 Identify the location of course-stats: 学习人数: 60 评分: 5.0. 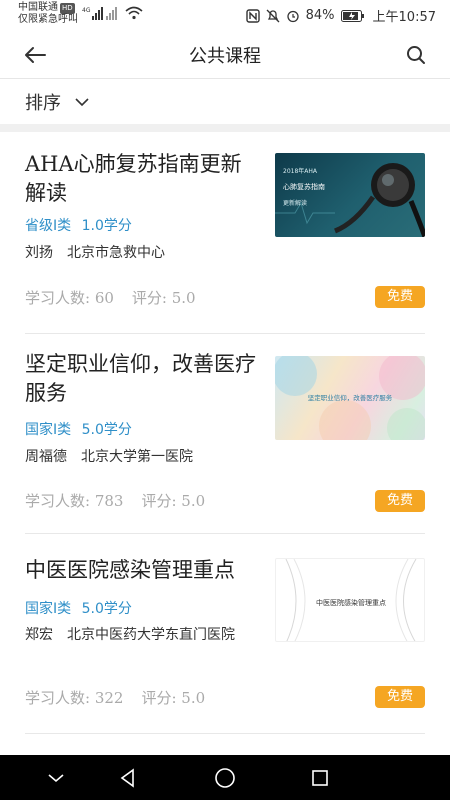
(110, 297).